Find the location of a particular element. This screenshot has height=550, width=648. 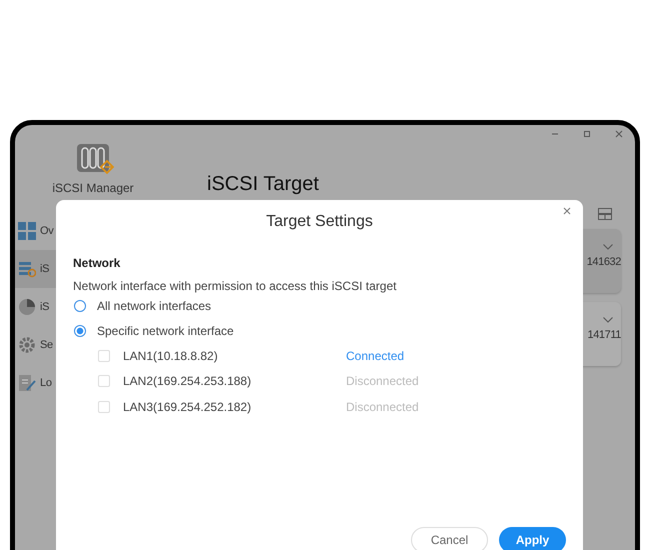

section-heading: Network is located at coordinates (97, 263).